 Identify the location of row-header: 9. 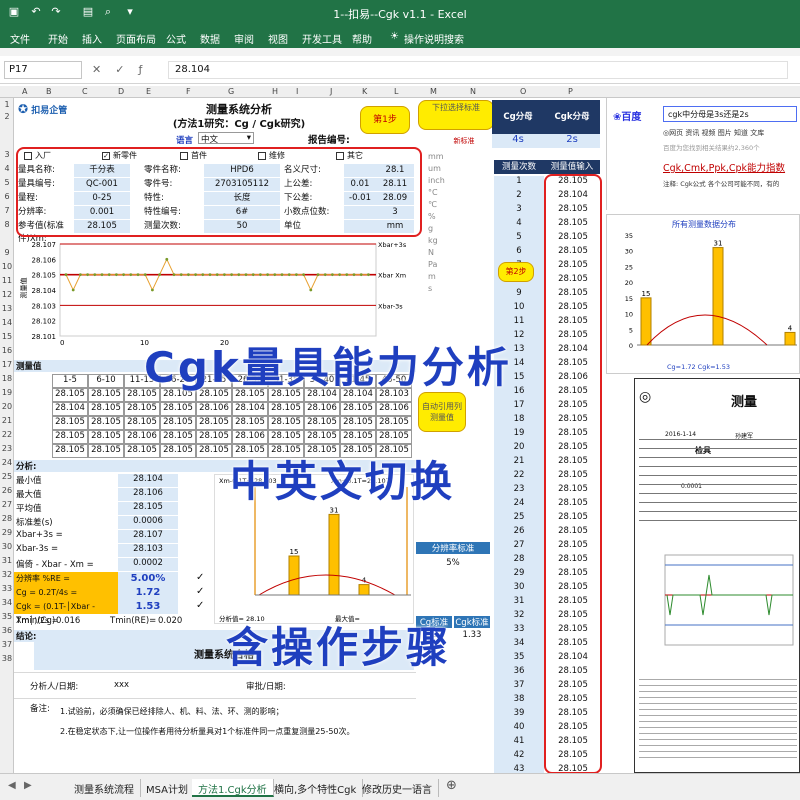
(7, 252).